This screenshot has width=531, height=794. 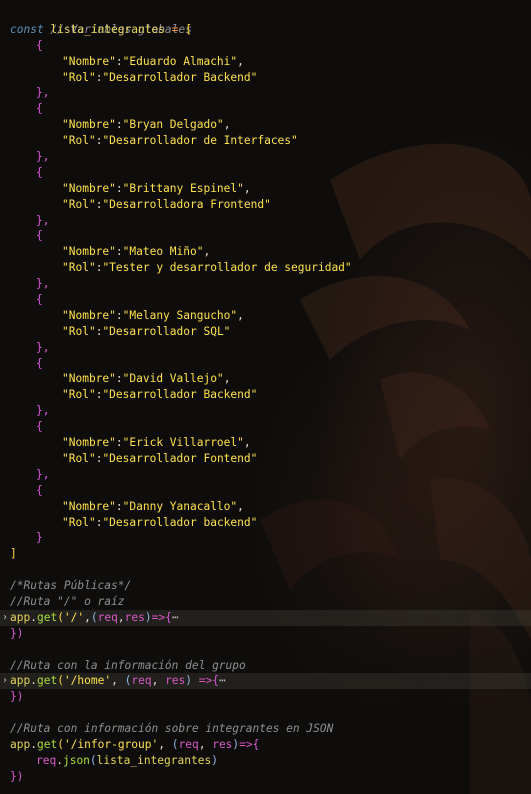 What do you see at coordinates (180, 61) in the screenshot?
I see `member-name: "Eduardo Almachi"` at bounding box center [180, 61].